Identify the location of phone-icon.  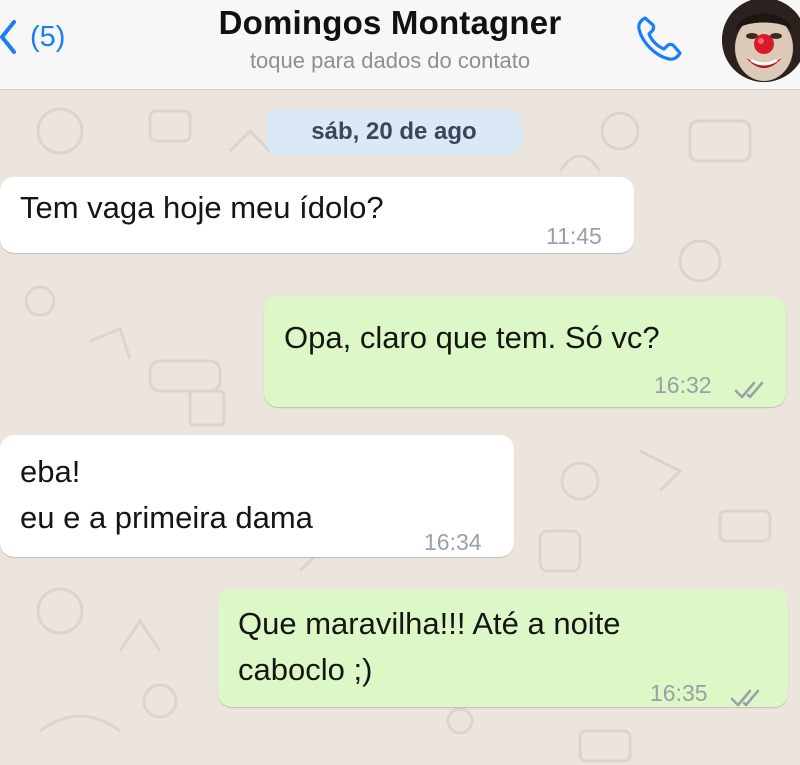
(659, 43).